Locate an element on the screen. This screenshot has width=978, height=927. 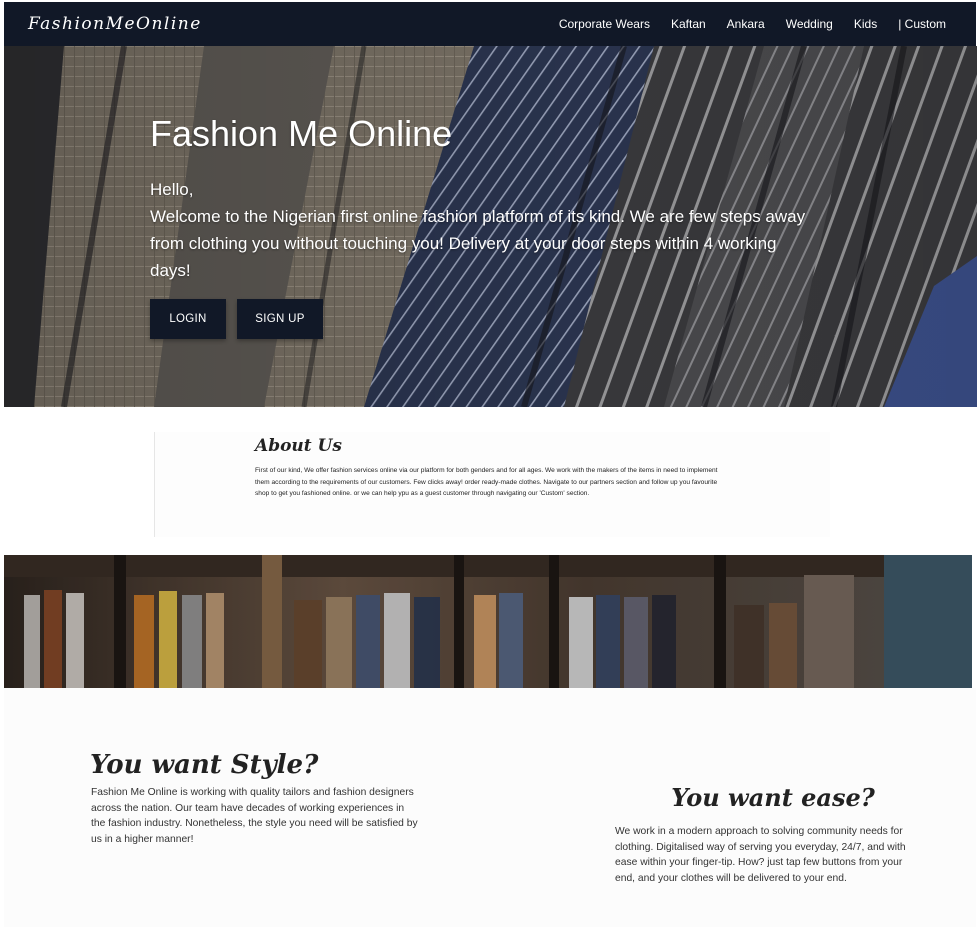
hero-buttons: LOGIN SIGN UP is located at coordinates (236, 319).